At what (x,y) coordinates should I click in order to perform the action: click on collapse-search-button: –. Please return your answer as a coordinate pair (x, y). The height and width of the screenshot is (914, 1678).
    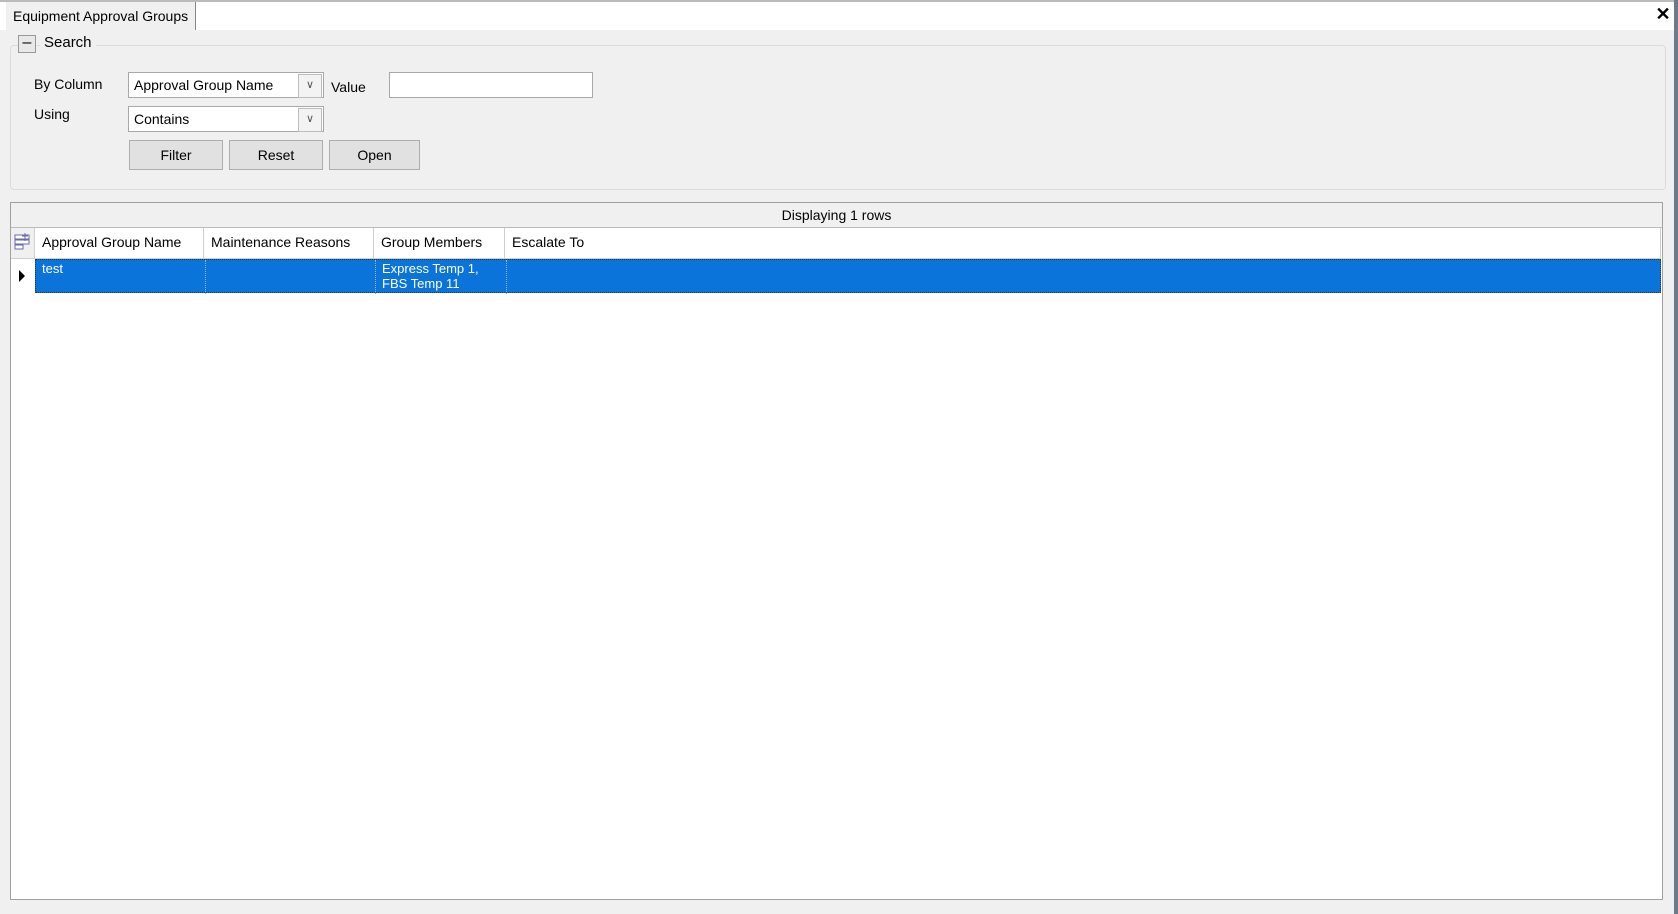
    Looking at the image, I should click on (27, 44).